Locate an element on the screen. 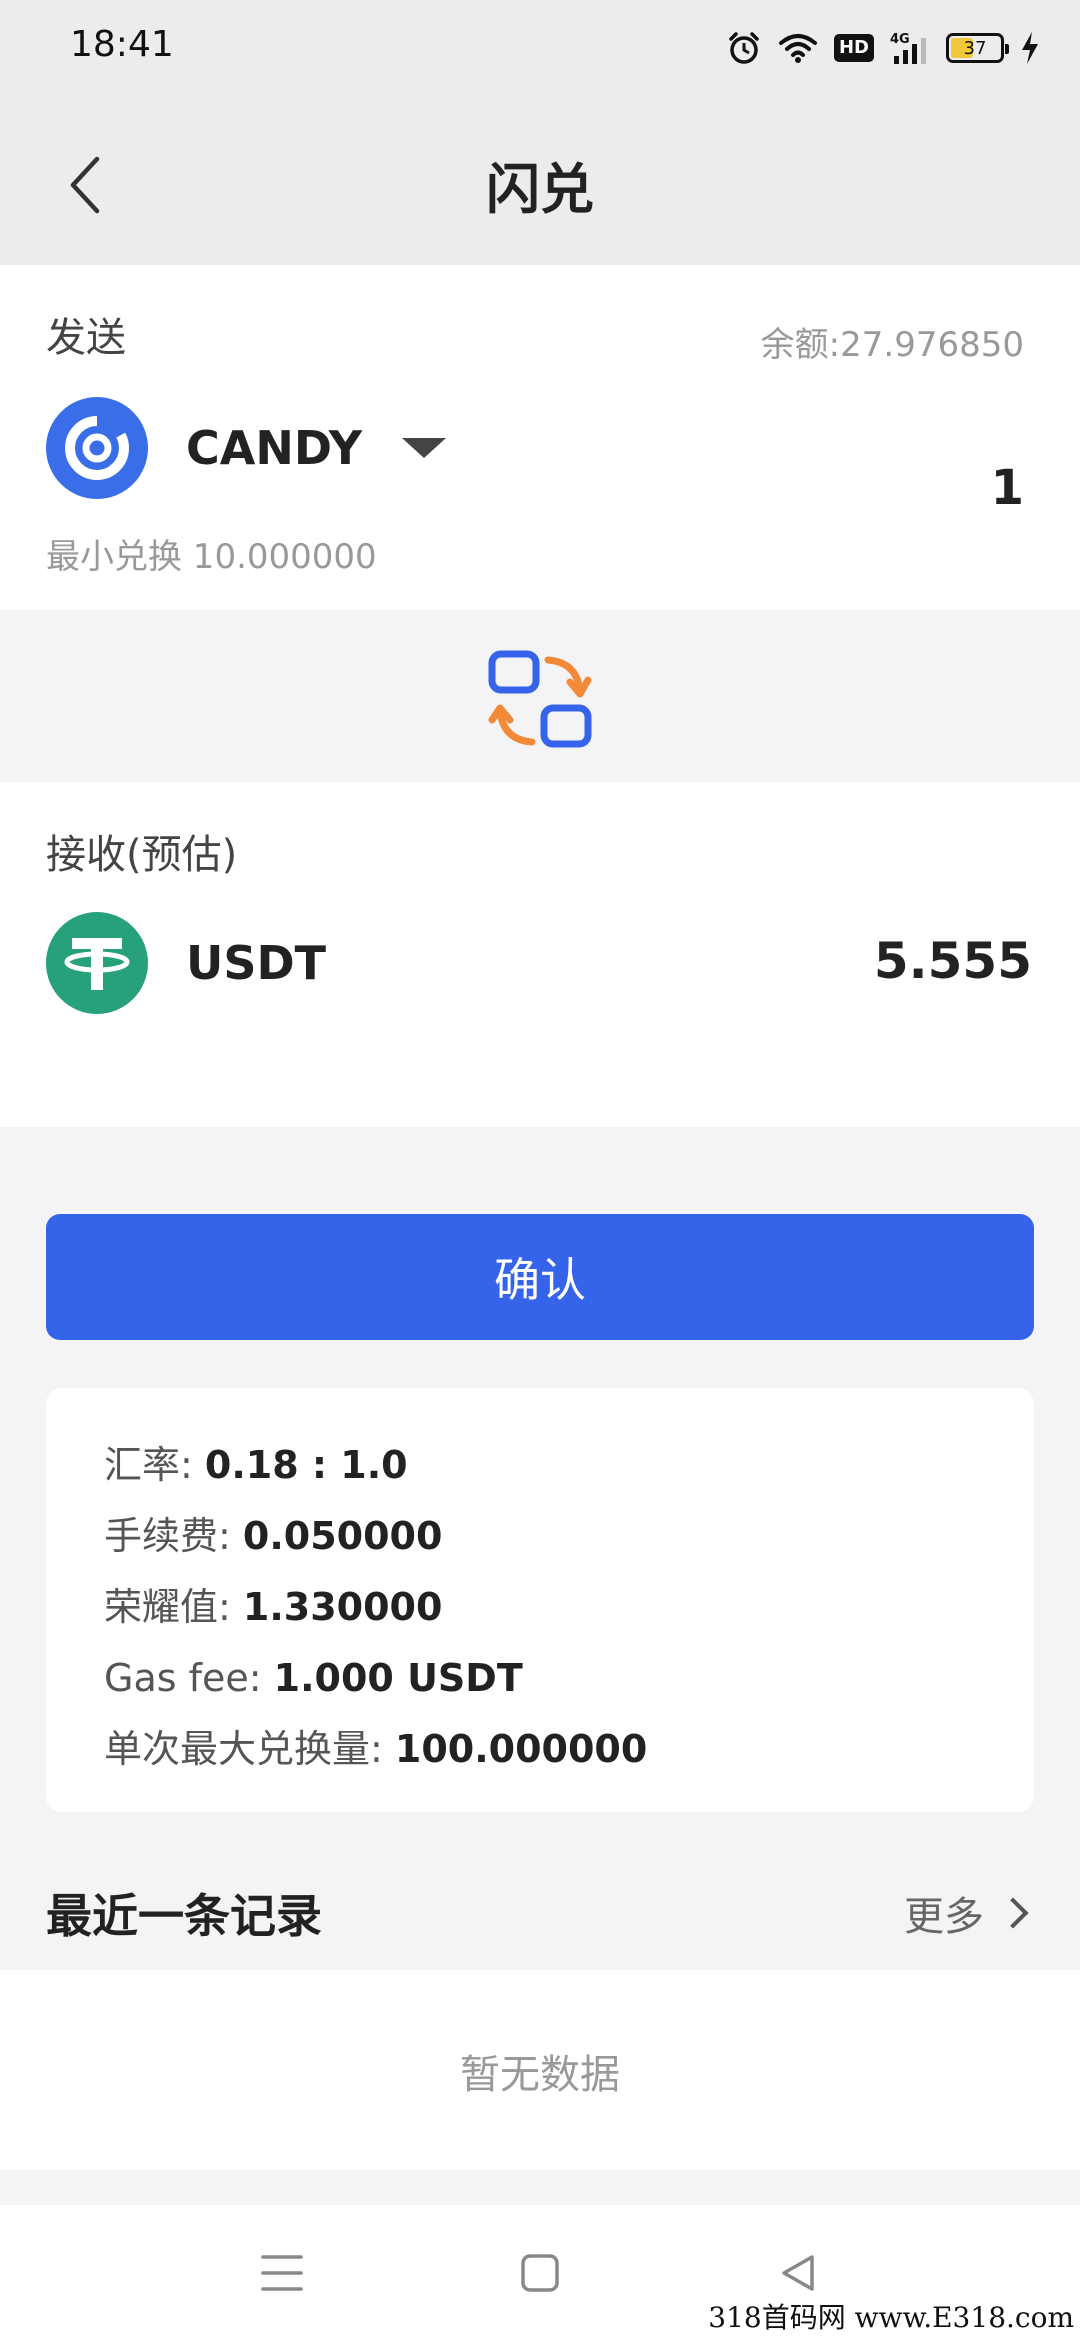  max-exchange-label: 单次最大兑换量: is located at coordinates (249, 1749).